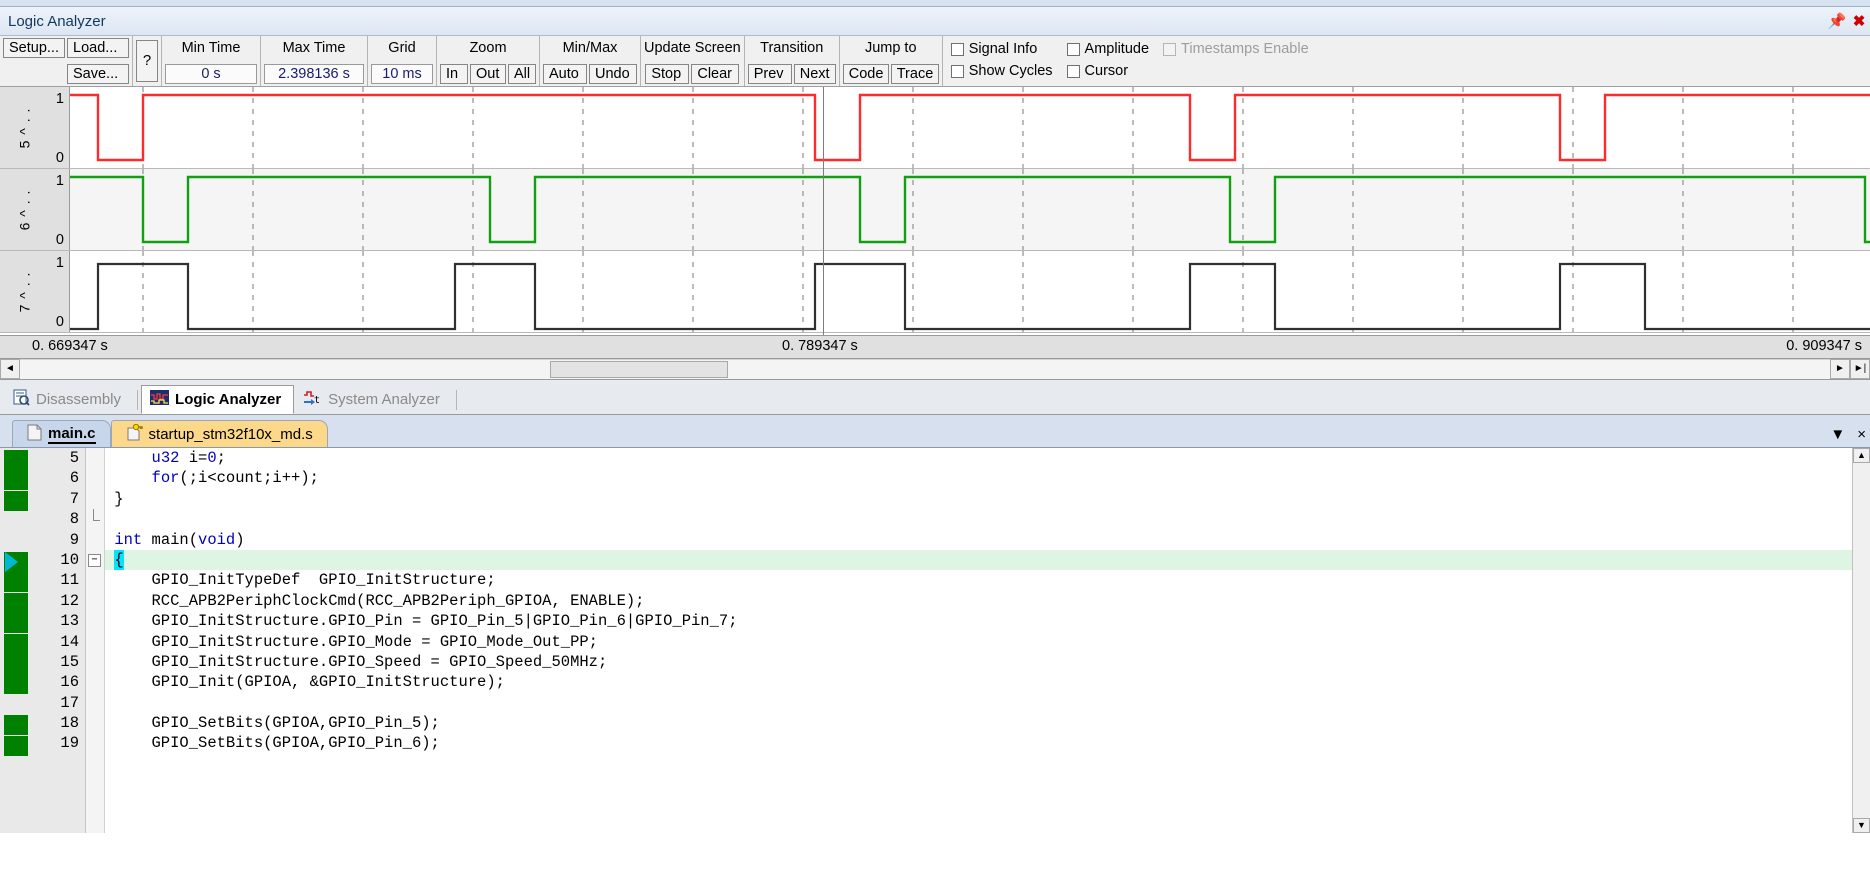 Image resolution: width=1870 pixels, height=874 pixels. I want to click on editor-tab-startup-s: startup_stm32f10x_md.s, so click(219, 433).